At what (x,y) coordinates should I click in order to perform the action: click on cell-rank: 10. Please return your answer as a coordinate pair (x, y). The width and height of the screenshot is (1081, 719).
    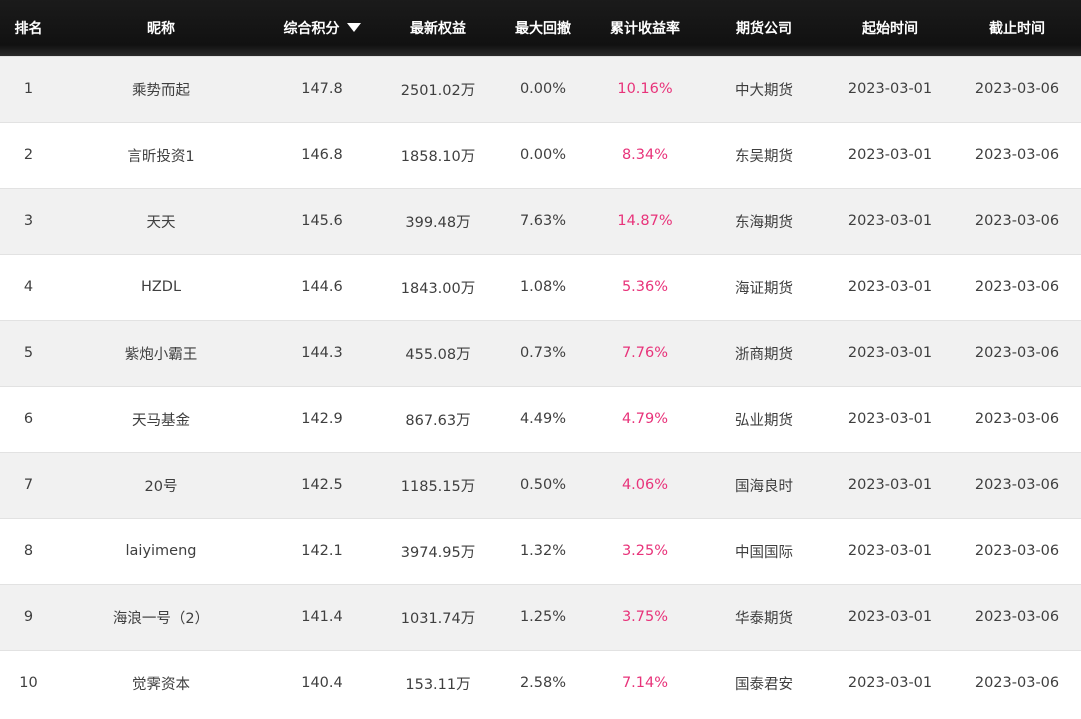
    Looking at the image, I should click on (28, 683).